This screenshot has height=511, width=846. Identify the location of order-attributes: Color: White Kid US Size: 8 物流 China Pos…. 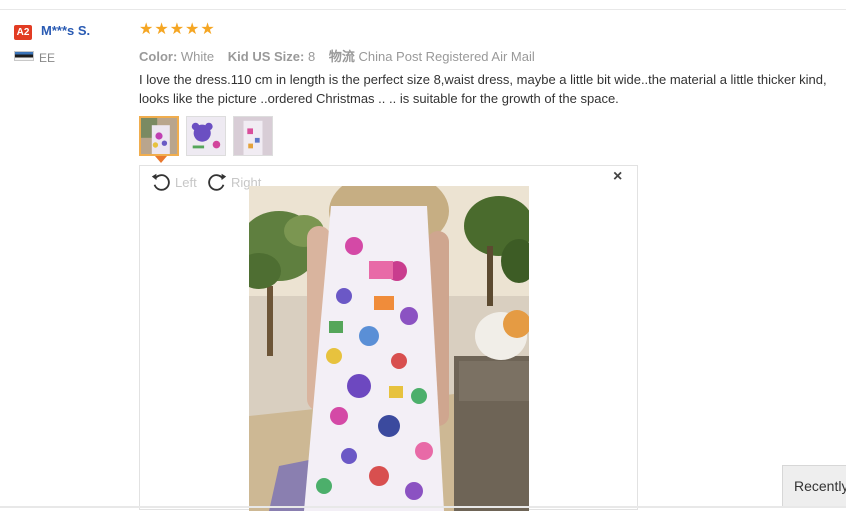
(342, 55).